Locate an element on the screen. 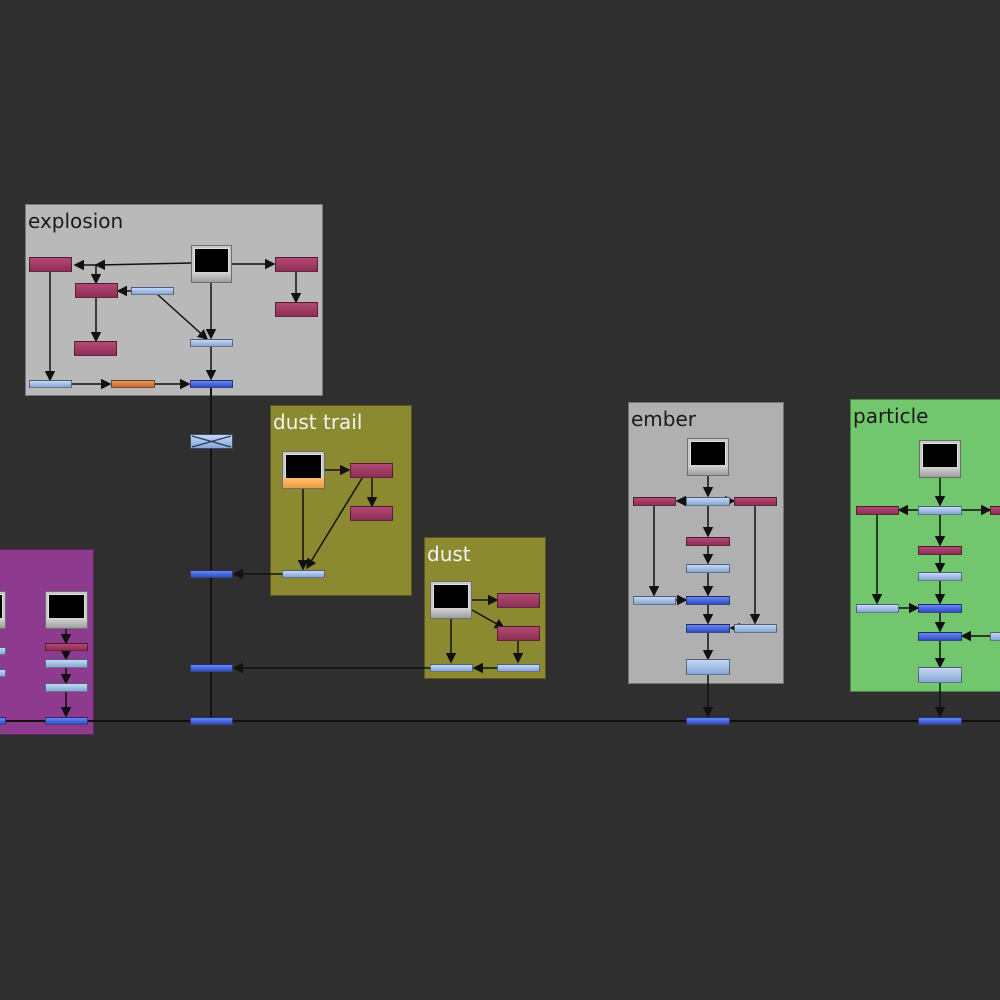 The height and width of the screenshot is (1000, 1000). particle-merge is located at coordinates (940, 721).